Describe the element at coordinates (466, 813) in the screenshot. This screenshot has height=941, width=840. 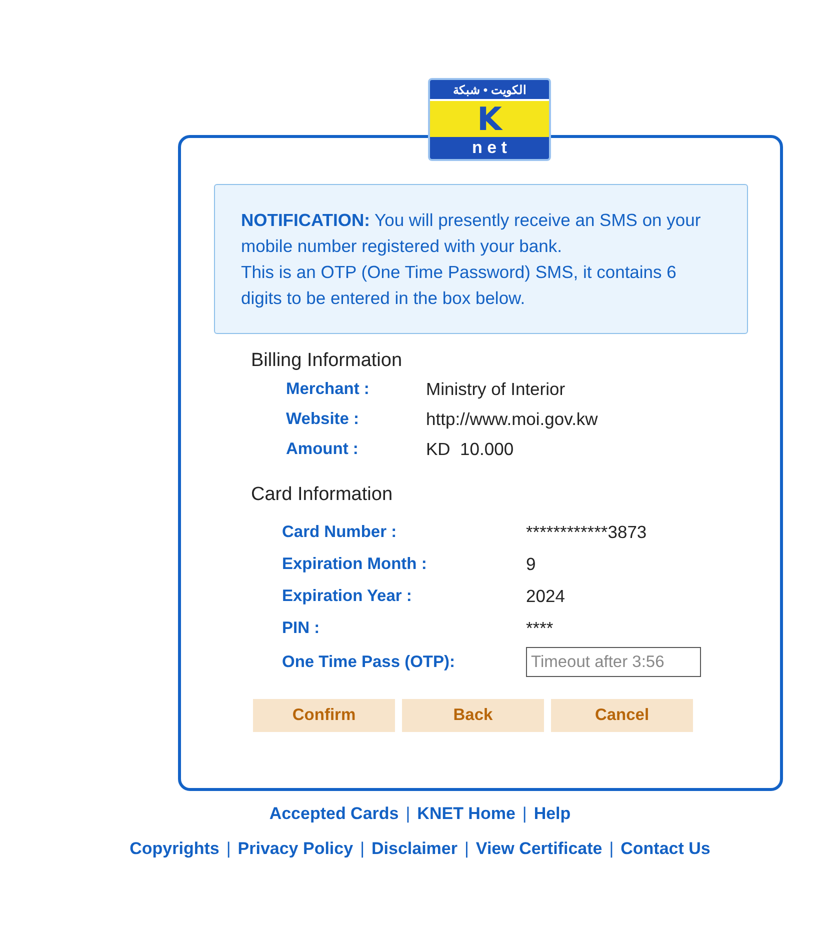
I see `footer-link: KNET Home` at that location.